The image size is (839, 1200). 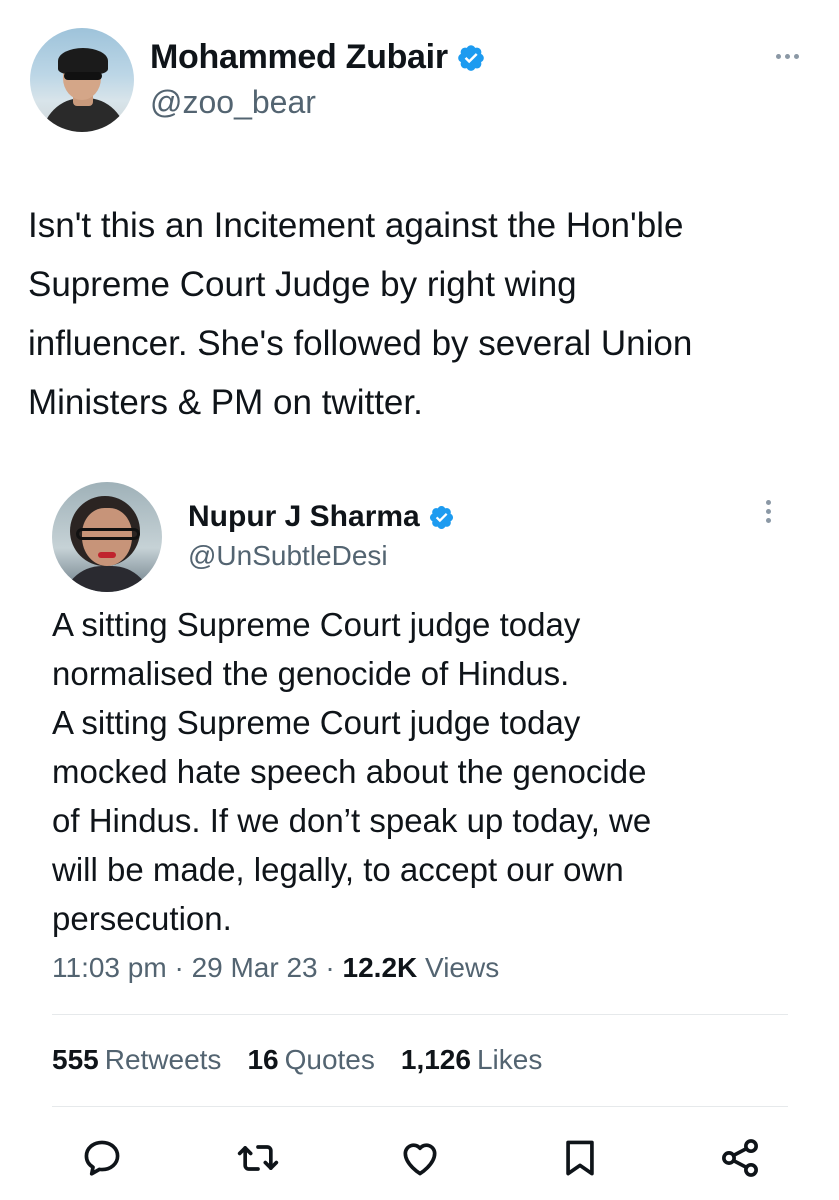 I want to click on tweet-meta: 11:03 pm · 29 Mar 23 · 12.2K Views, so click(x=275, y=968).